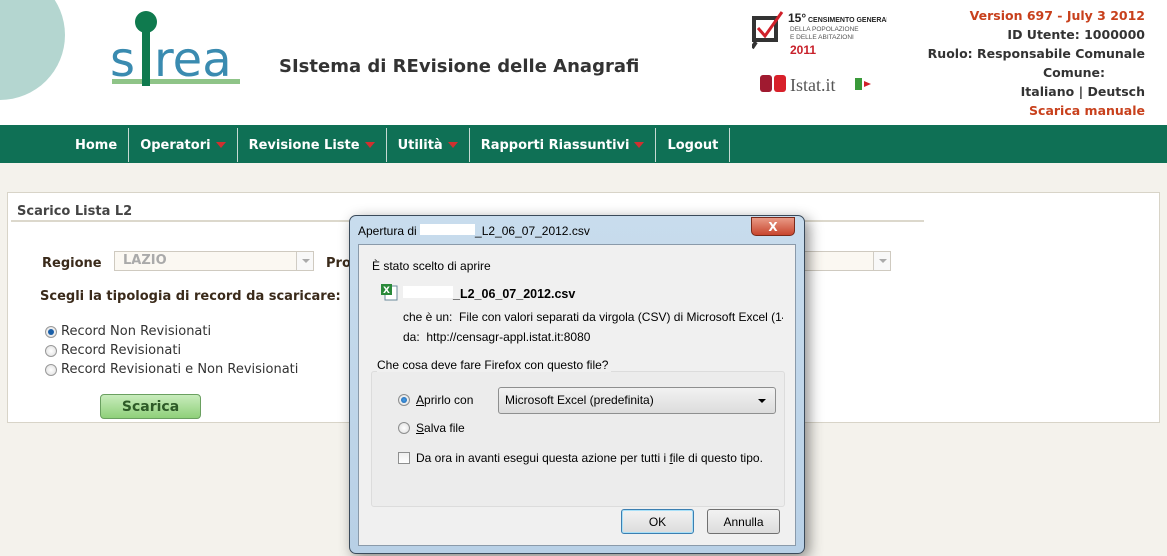 The image size is (1167, 556). Describe the element at coordinates (136, 331) in the screenshot. I see `record-option-label: Record Non Revisionati` at that location.